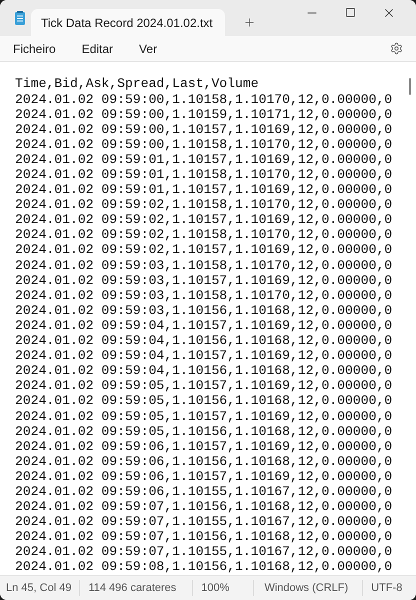 Image resolution: width=416 pixels, height=600 pixels. Describe the element at coordinates (39, 588) in the screenshot. I see `status-text: Ln 45, Col 49` at that location.